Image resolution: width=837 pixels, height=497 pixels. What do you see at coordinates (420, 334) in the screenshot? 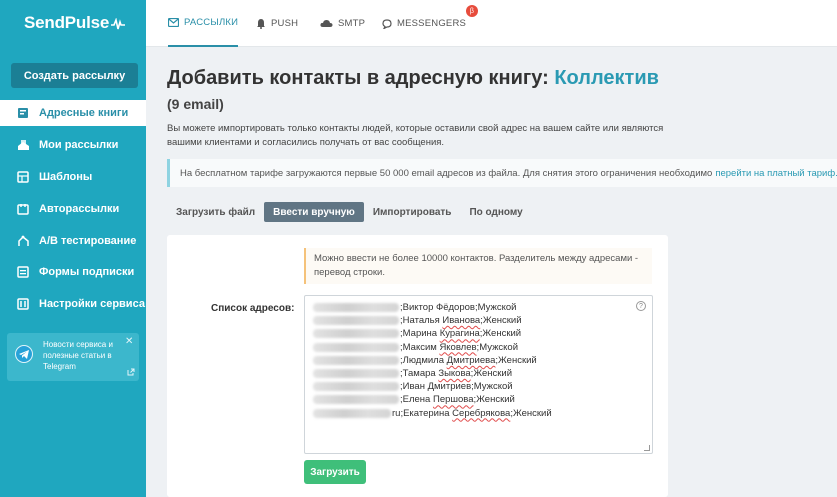
I see `first-name: Марина` at bounding box center [420, 334].